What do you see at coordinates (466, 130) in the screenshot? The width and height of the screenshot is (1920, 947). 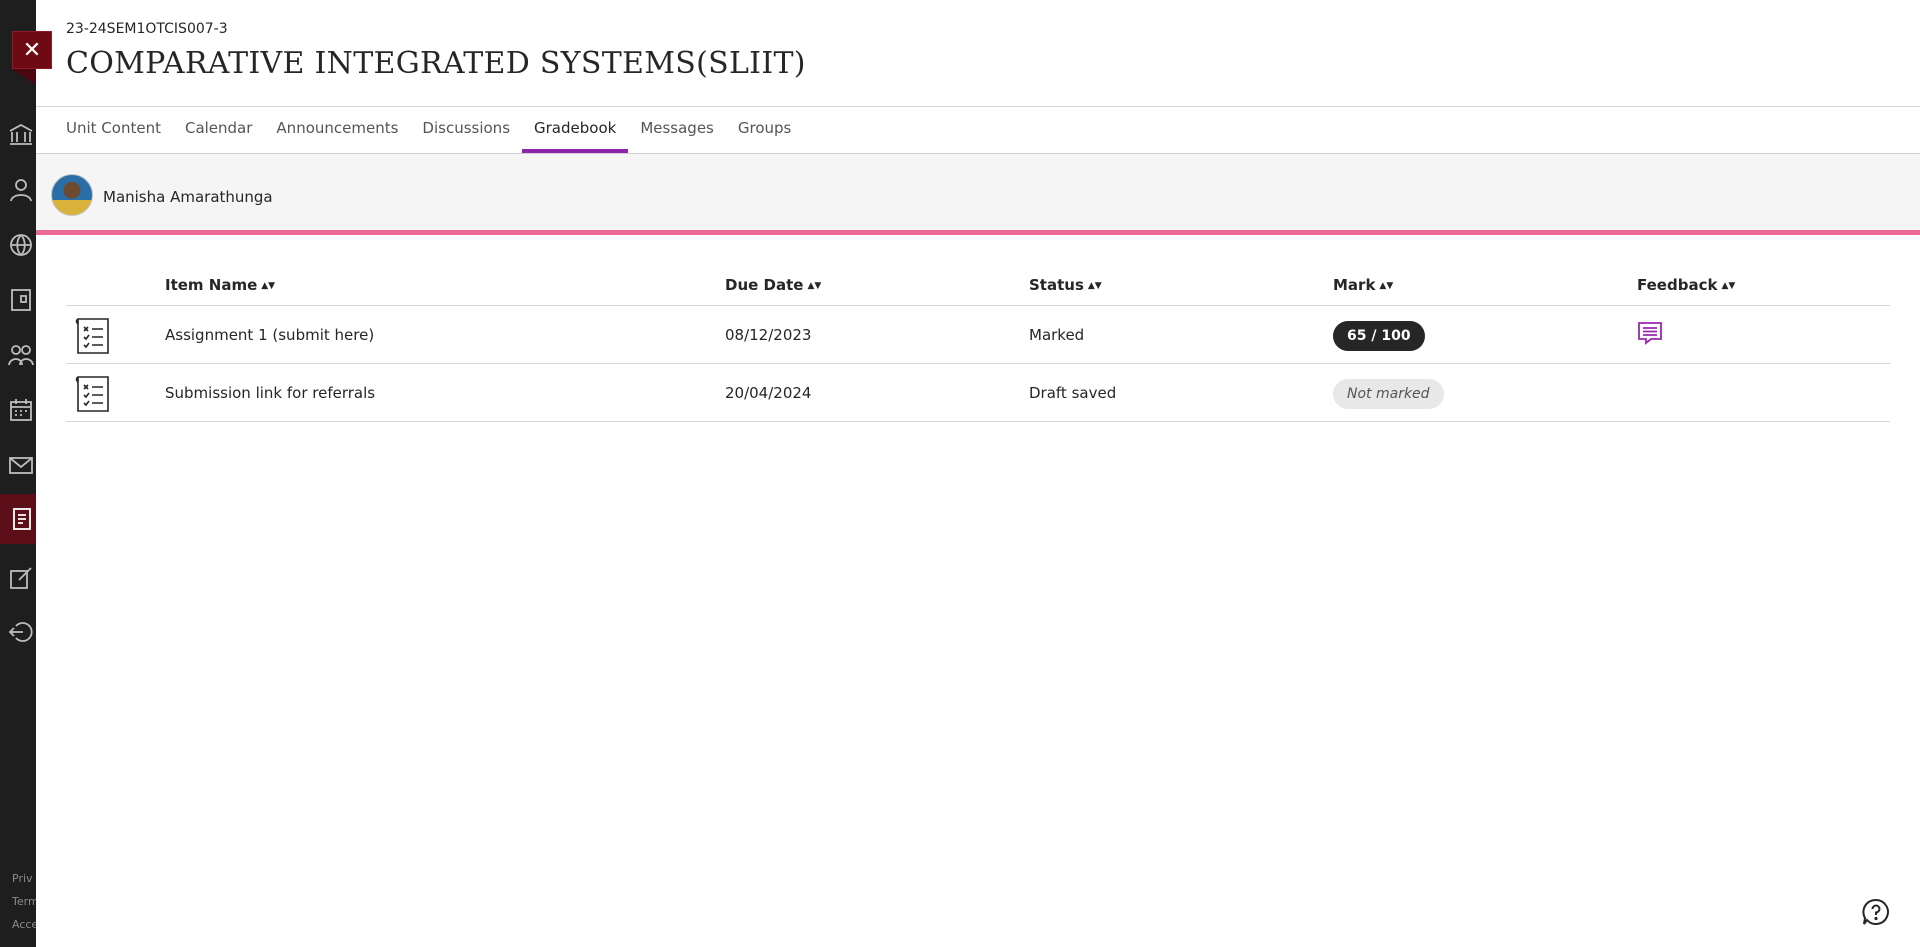 I see `tab-discussions: Discussions` at bounding box center [466, 130].